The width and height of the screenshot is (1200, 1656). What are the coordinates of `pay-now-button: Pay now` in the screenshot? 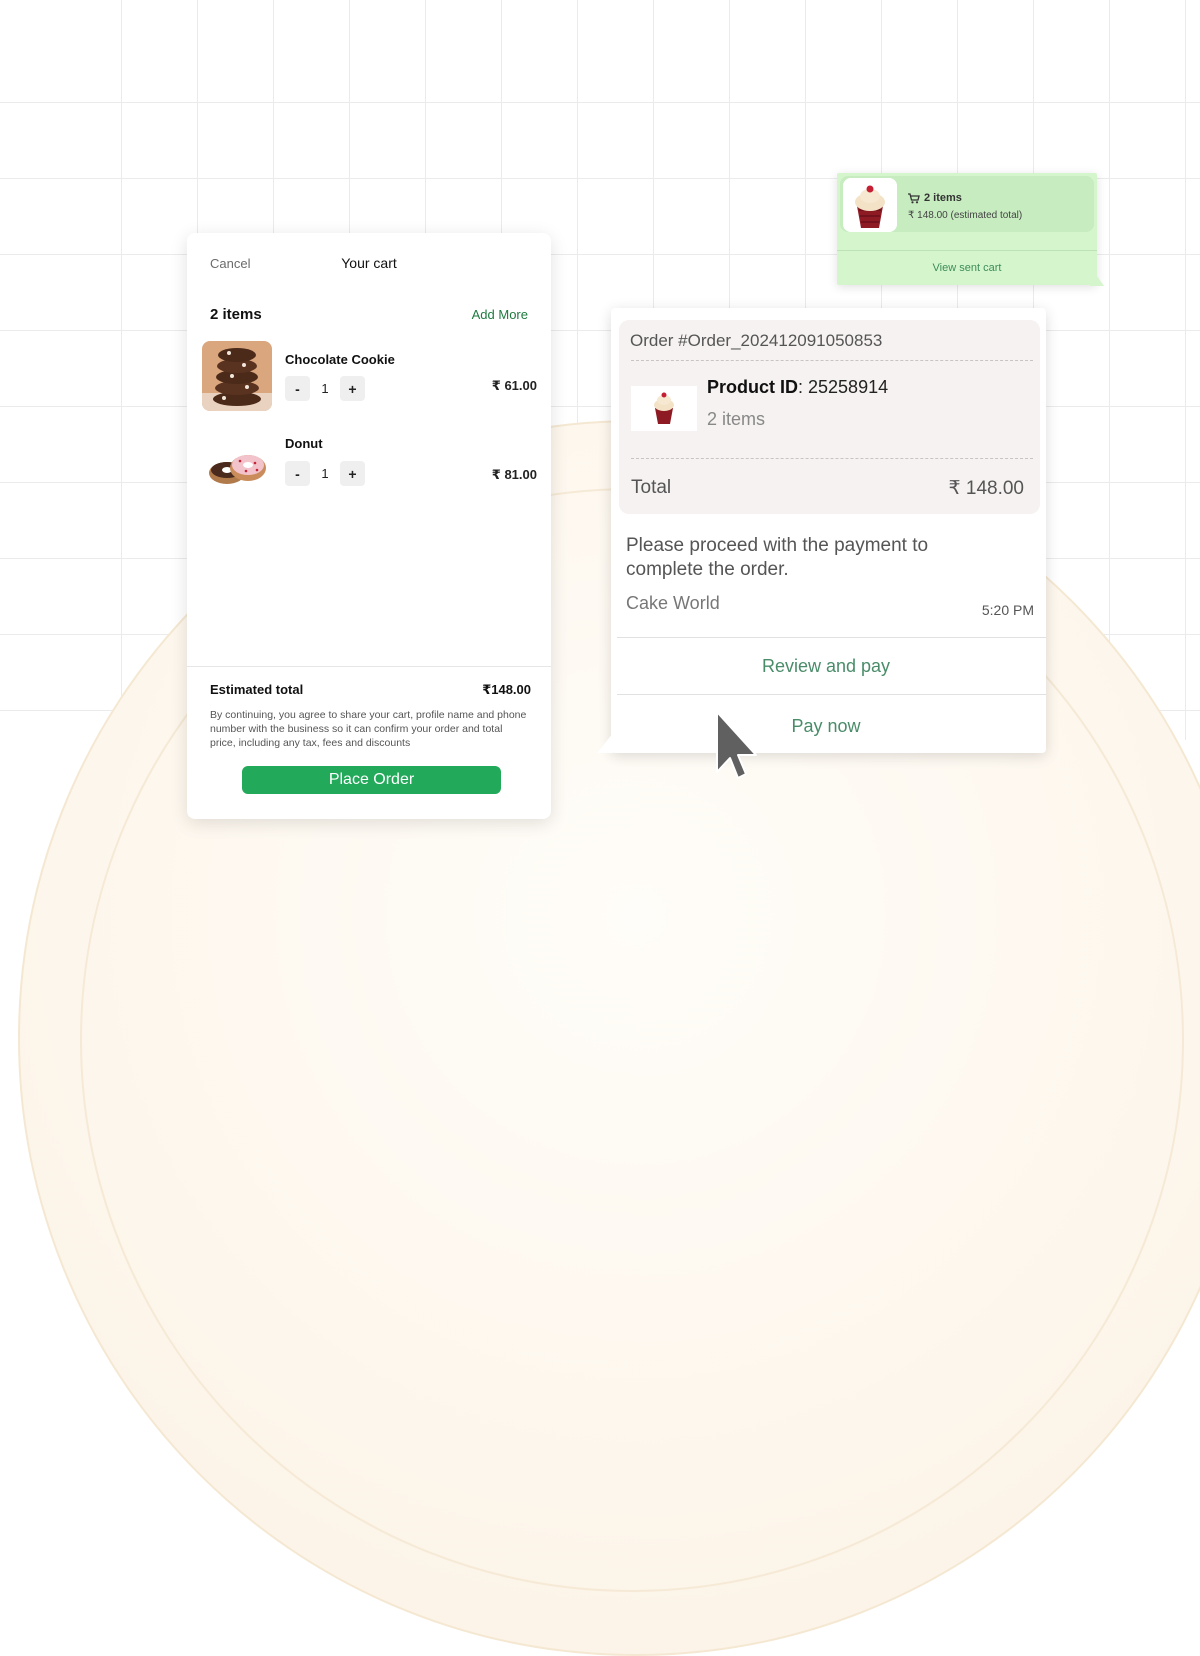 It's located at (826, 726).